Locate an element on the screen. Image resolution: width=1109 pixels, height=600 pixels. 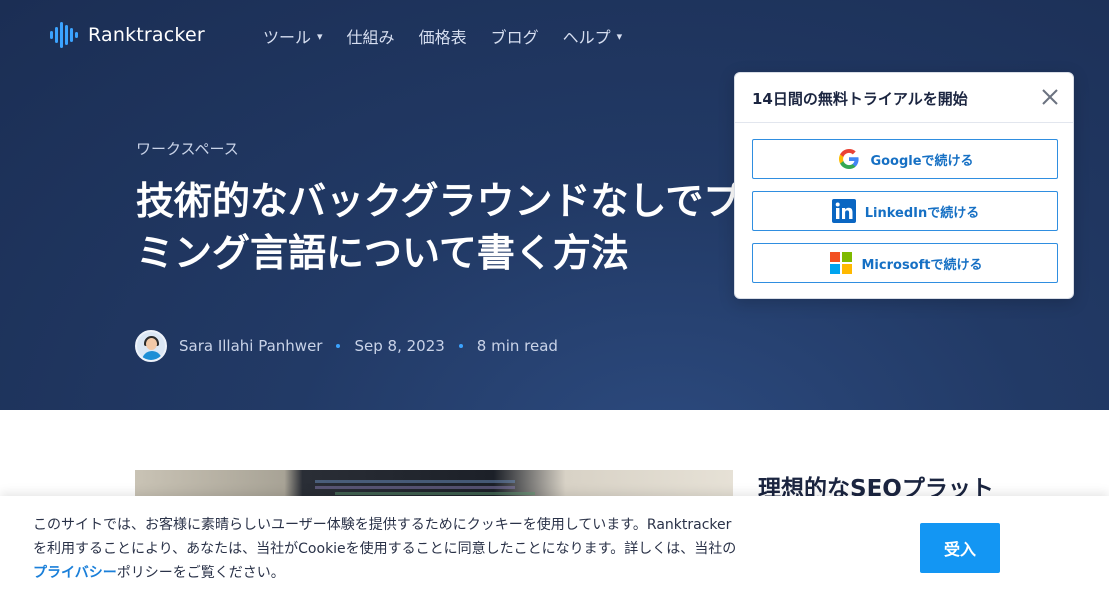
nav-item-tools: ツール ▾ is located at coordinates (293, 36).